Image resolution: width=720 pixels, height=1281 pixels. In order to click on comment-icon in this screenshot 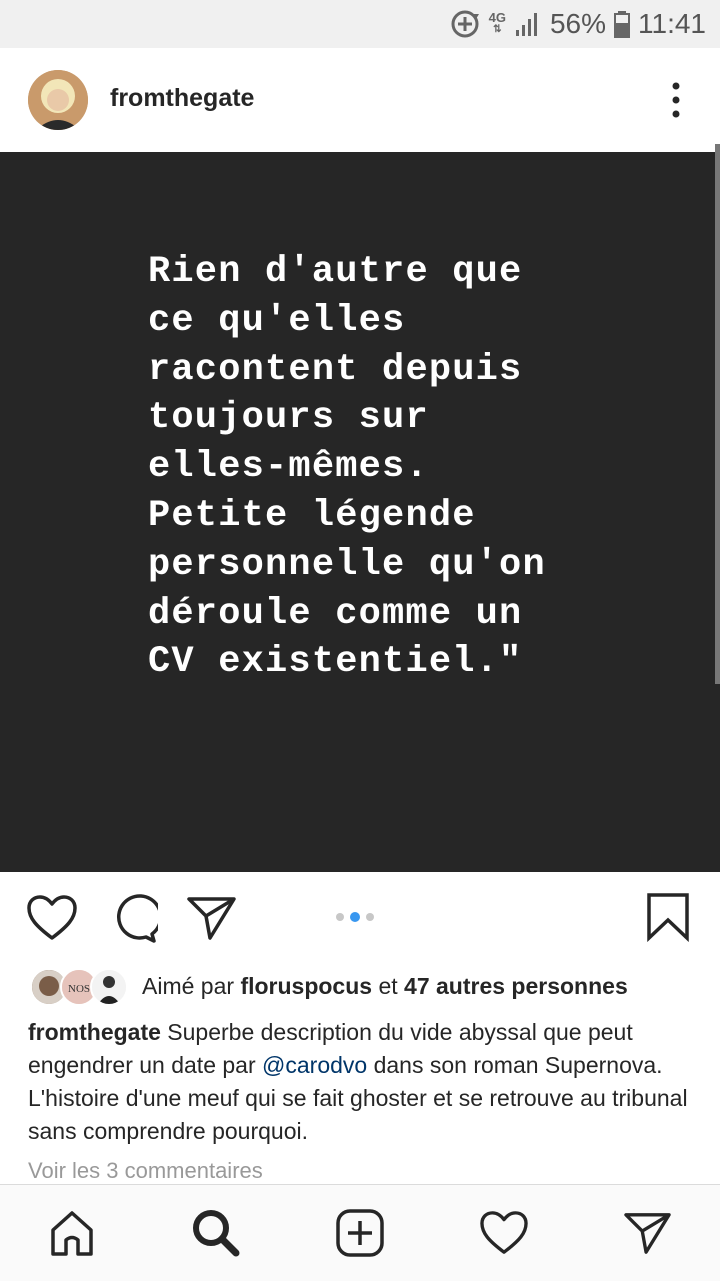, I will do `click(133, 919)`.